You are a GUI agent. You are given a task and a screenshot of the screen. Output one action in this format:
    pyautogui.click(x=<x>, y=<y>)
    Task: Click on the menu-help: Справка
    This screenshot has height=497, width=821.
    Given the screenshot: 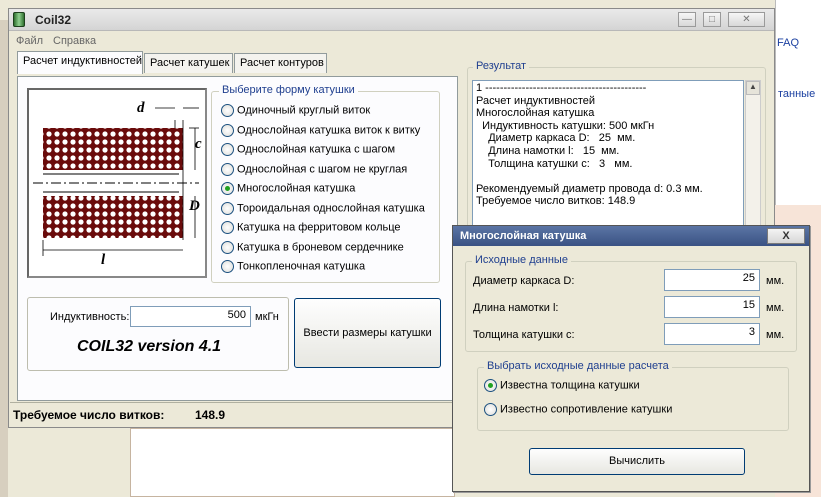 What is the action you would take?
    pyautogui.click(x=74, y=41)
    